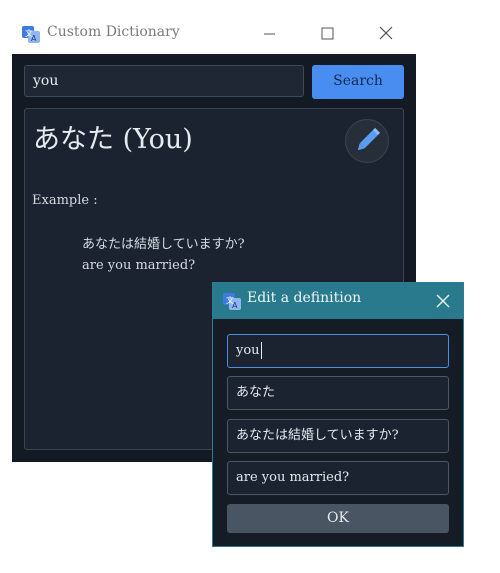 The height and width of the screenshot is (573, 500). I want to click on window-title: Custom Dictionary, so click(113, 32).